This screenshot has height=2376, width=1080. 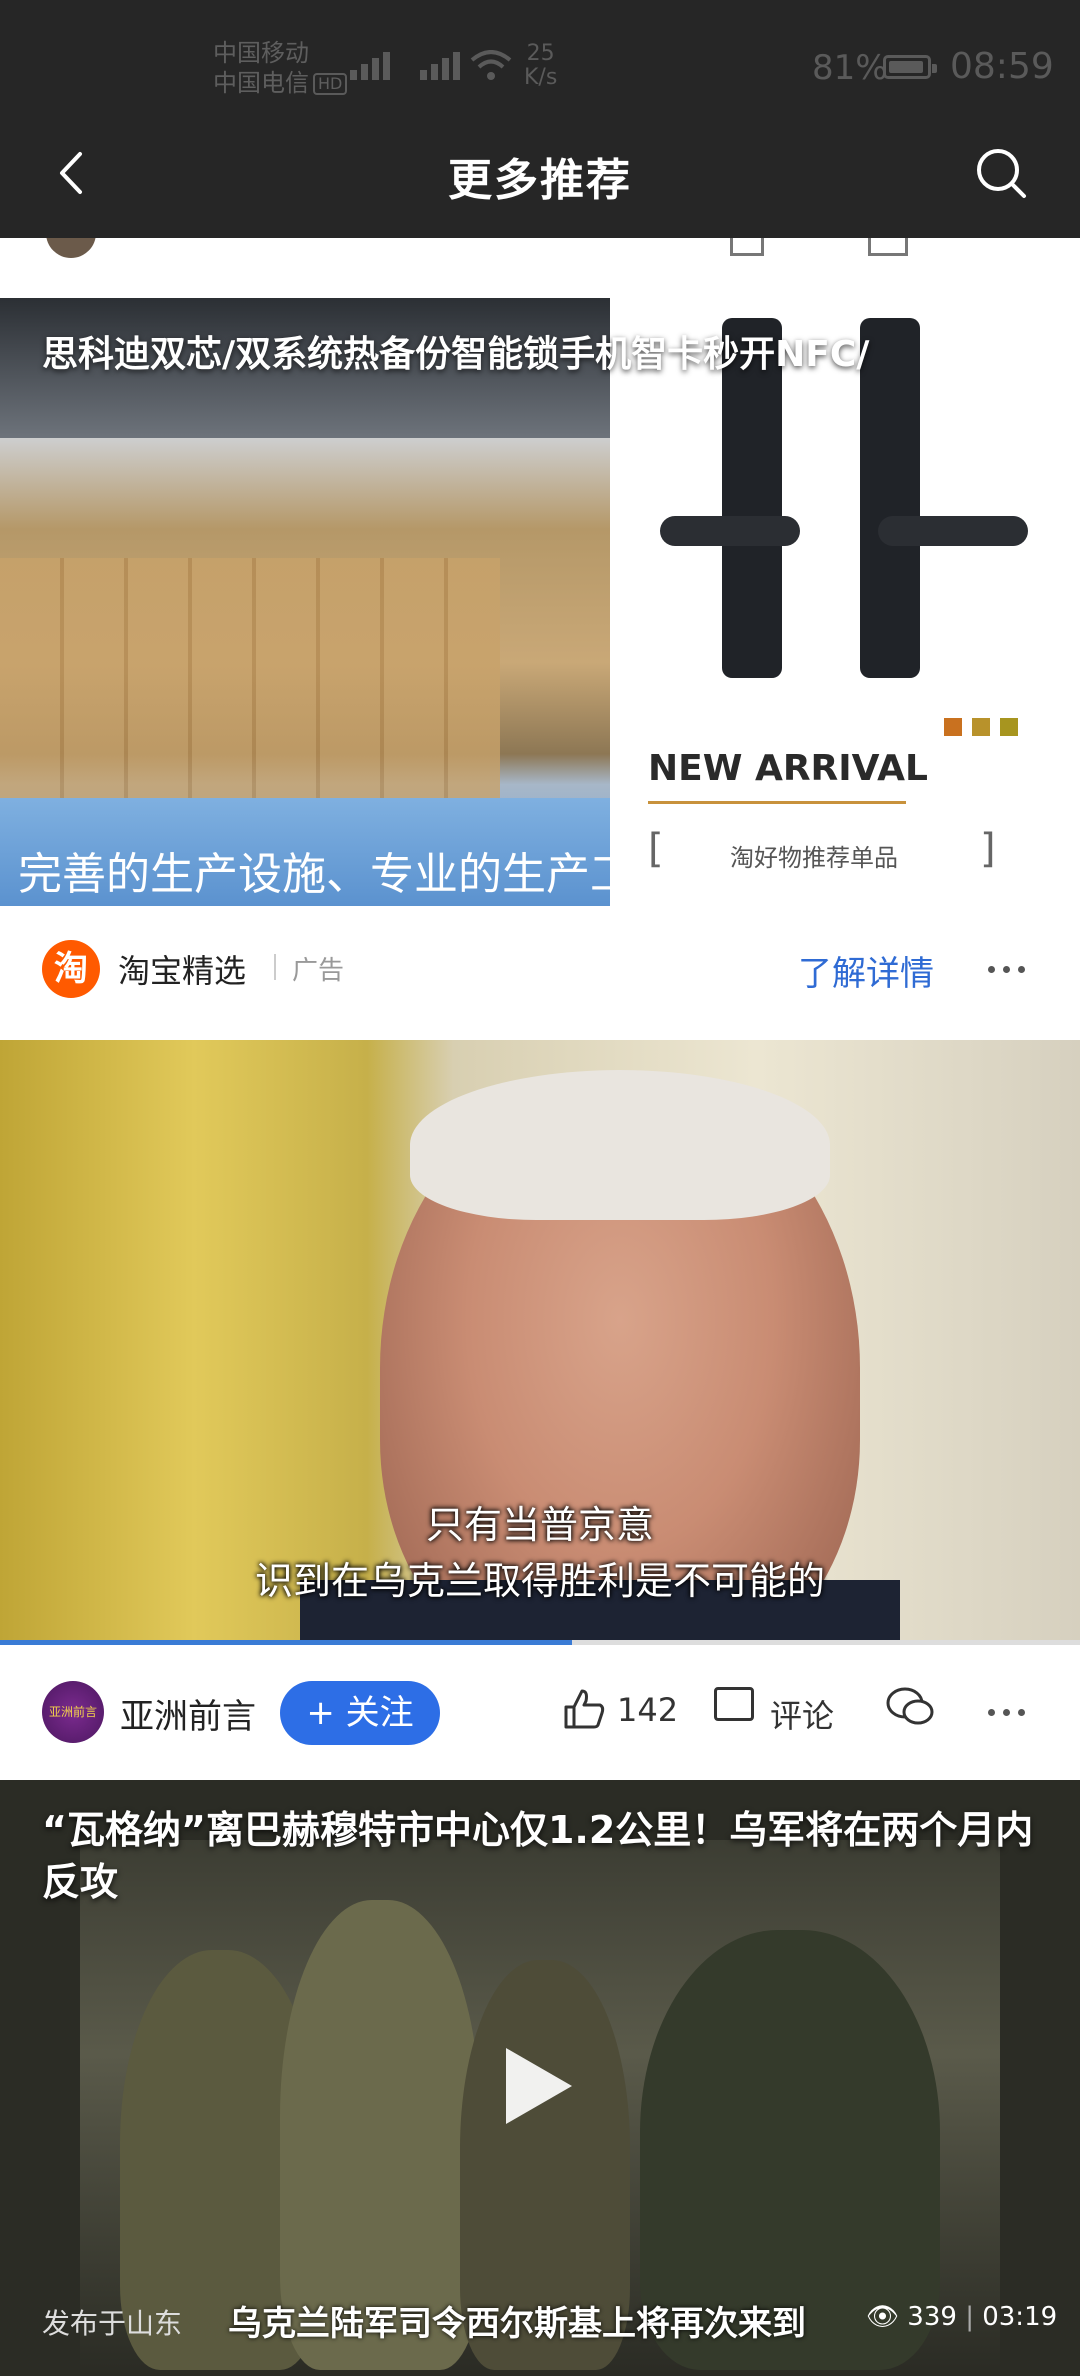 I want to click on battery-icon, so click(x=910, y=67).